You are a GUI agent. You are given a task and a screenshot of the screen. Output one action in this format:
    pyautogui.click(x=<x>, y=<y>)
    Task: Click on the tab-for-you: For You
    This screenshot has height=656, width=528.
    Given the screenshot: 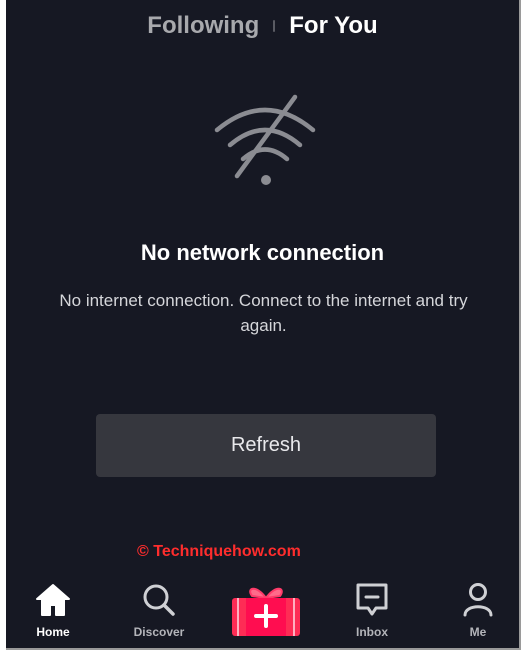 What is the action you would take?
    pyautogui.click(x=333, y=26)
    